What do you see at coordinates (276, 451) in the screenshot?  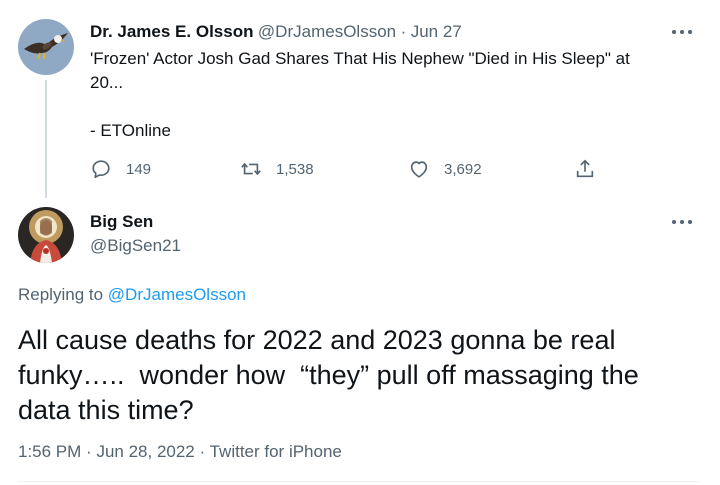 I see `tweet-source: Twitter for iPhone` at bounding box center [276, 451].